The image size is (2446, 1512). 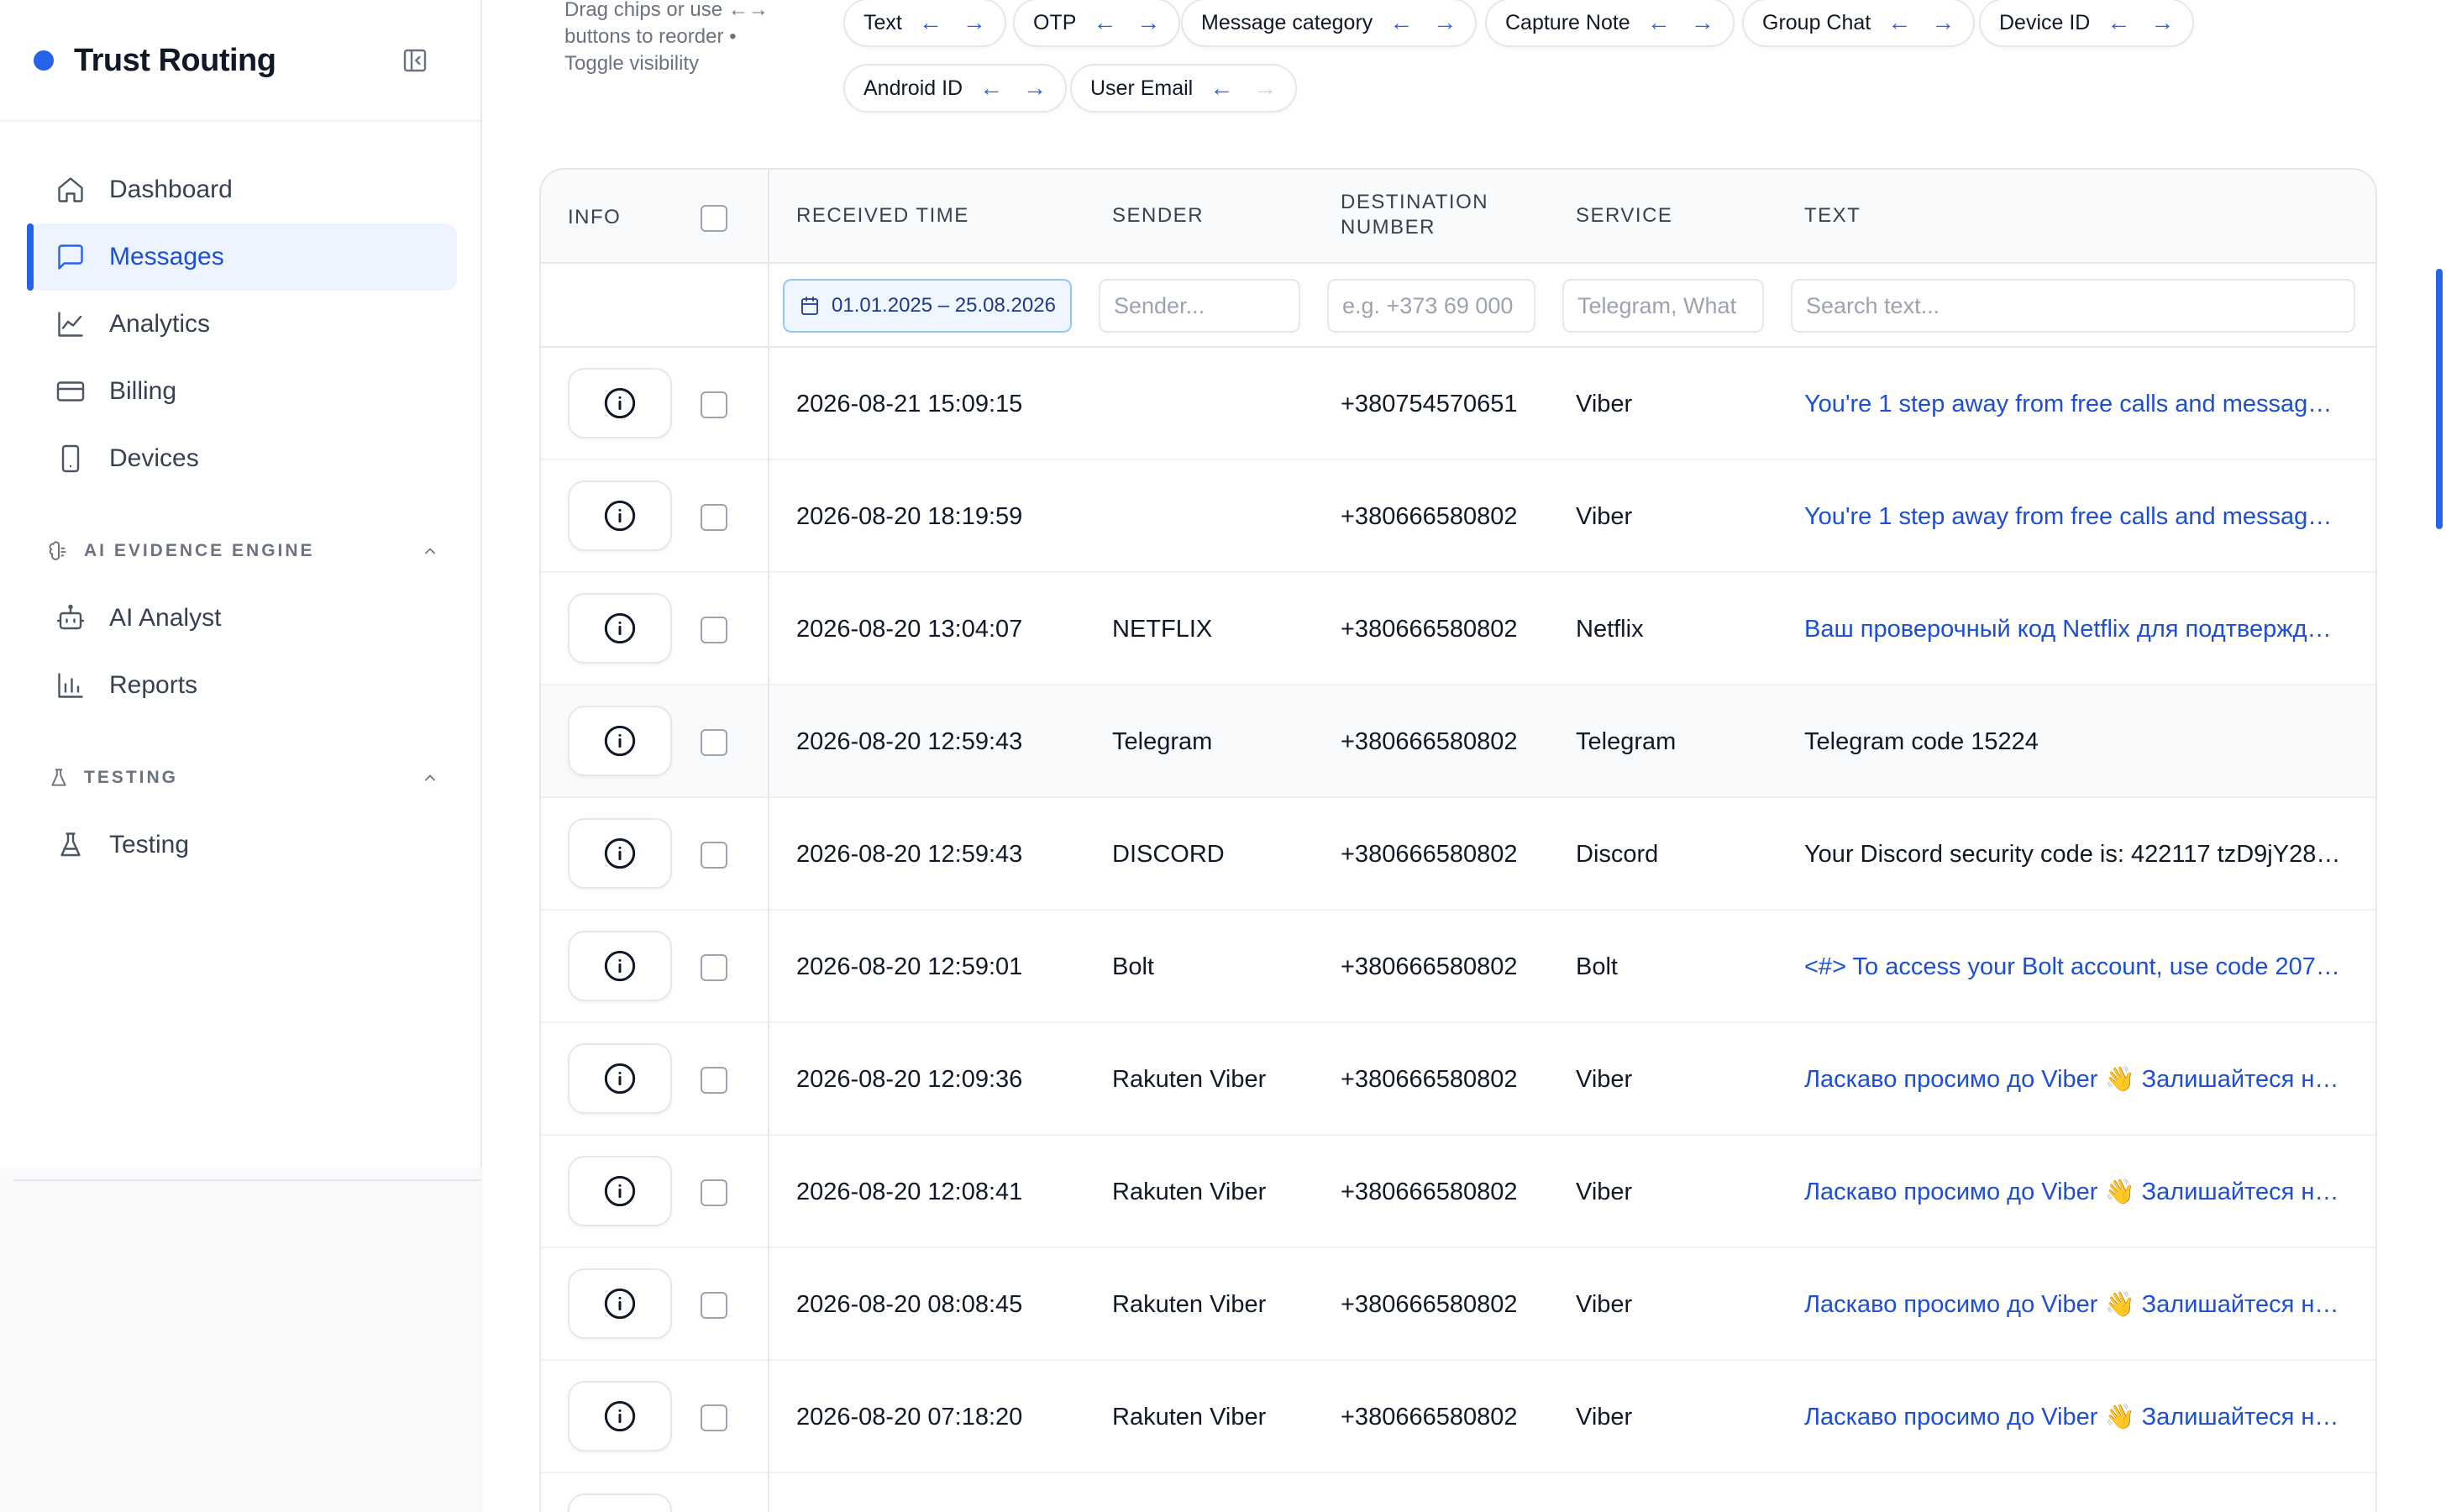 I want to click on scrollbar-track, so click(x=2440, y=756).